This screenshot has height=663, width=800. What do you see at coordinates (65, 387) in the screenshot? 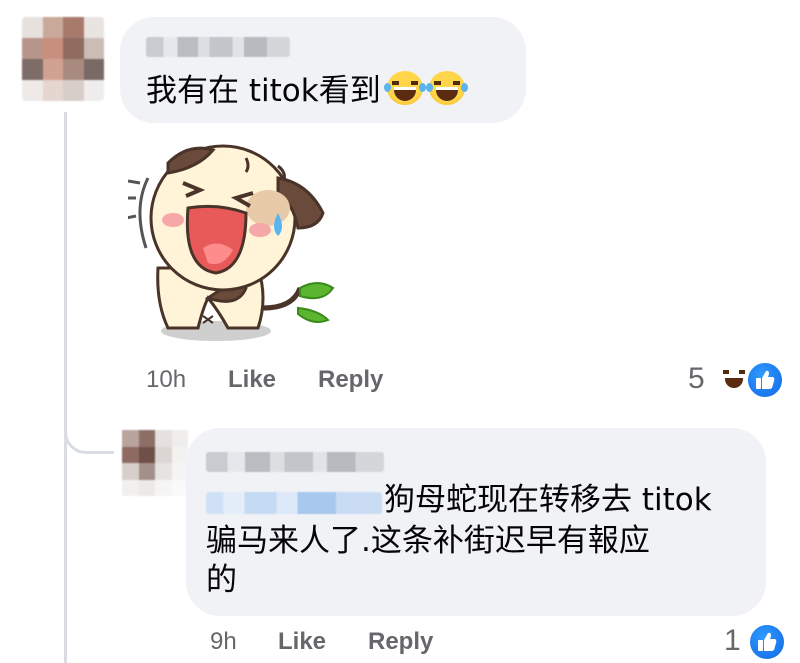
I see `thread-line-vertical` at bounding box center [65, 387].